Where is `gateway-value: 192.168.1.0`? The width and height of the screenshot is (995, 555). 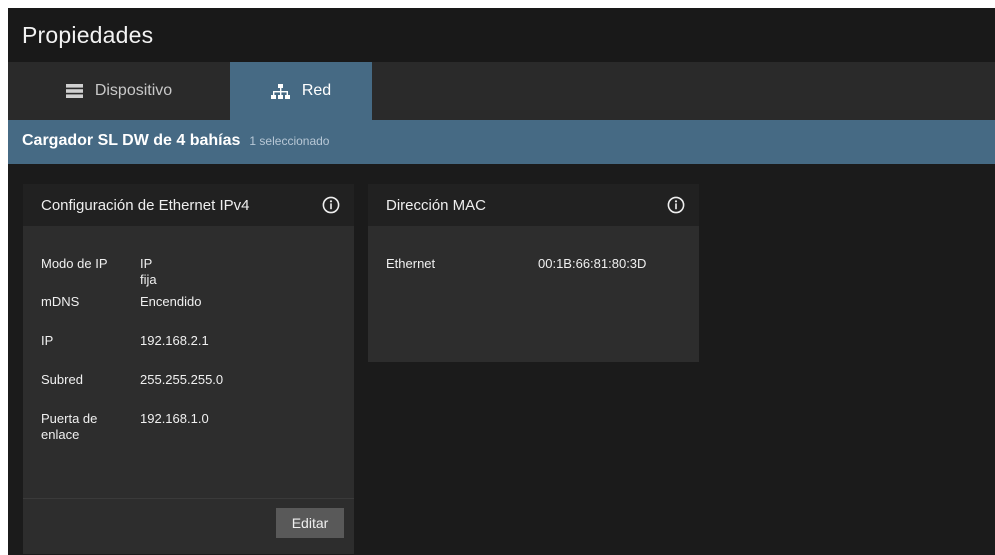 gateway-value: 192.168.1.0 is located at coordinates (174, 418).